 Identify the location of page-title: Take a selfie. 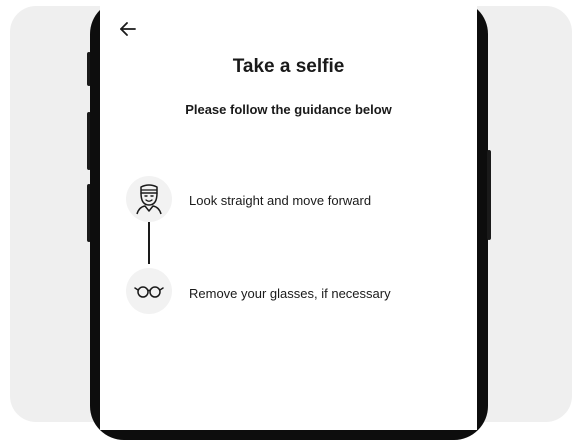
(288, 66).